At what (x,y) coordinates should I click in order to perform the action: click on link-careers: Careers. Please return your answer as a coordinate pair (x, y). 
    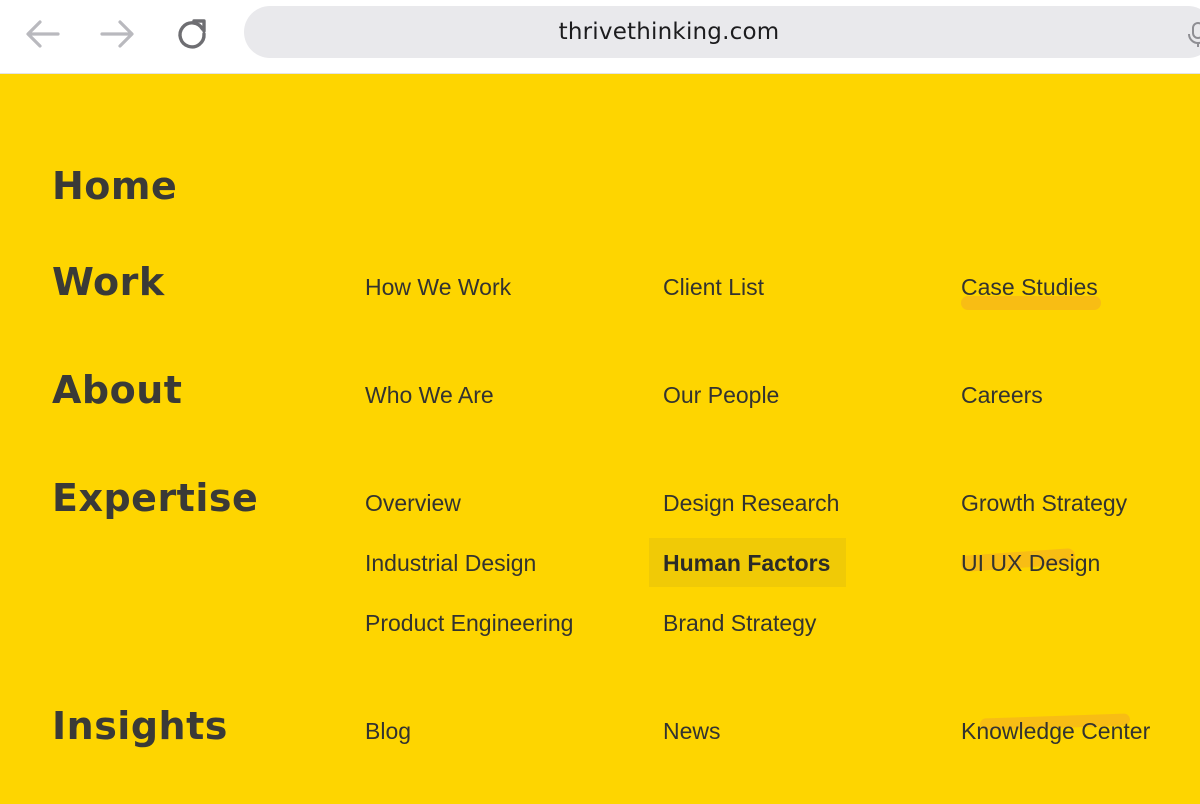
    Looking at the image, I should click on (1002, 395).